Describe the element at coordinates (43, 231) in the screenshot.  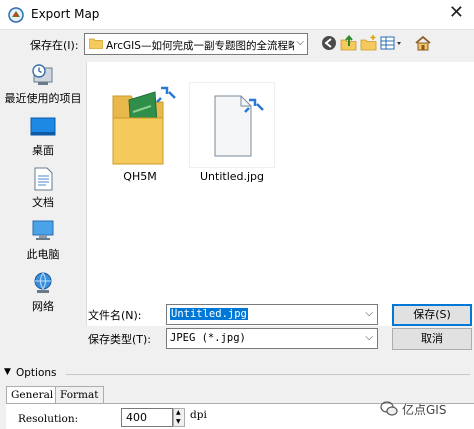
I see `this-pc-icon` at that location.